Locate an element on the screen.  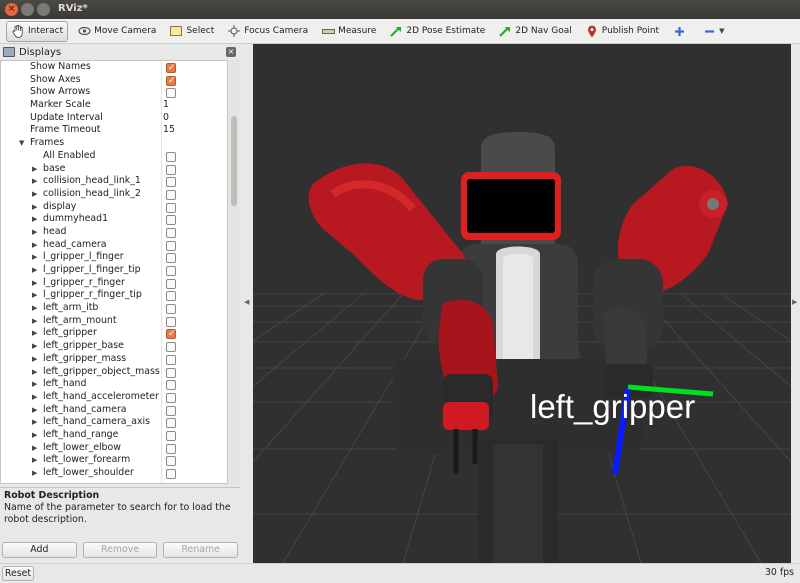
tree-row: ▶ collision_head_link_1 is located at coordinates (114, 181).